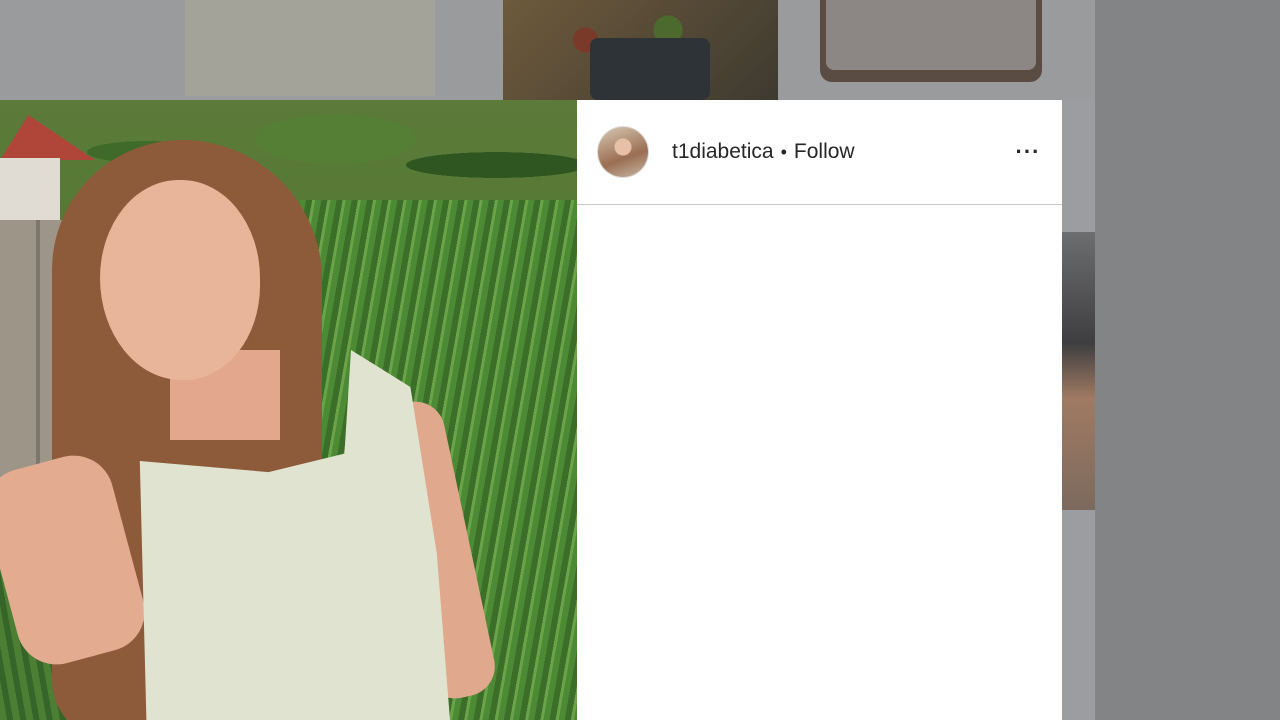 The image size is (1280, 720). I want to click on photo-subject-face, so click(180, 280).